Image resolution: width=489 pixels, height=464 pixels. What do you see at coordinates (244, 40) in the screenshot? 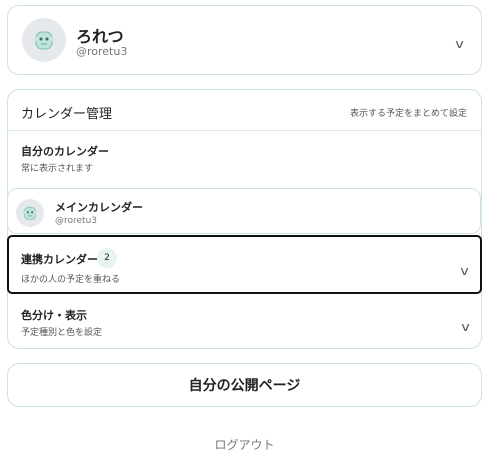
I see `profile-card: ろれつ @roretu3 v` at bounding box center [244, 40].